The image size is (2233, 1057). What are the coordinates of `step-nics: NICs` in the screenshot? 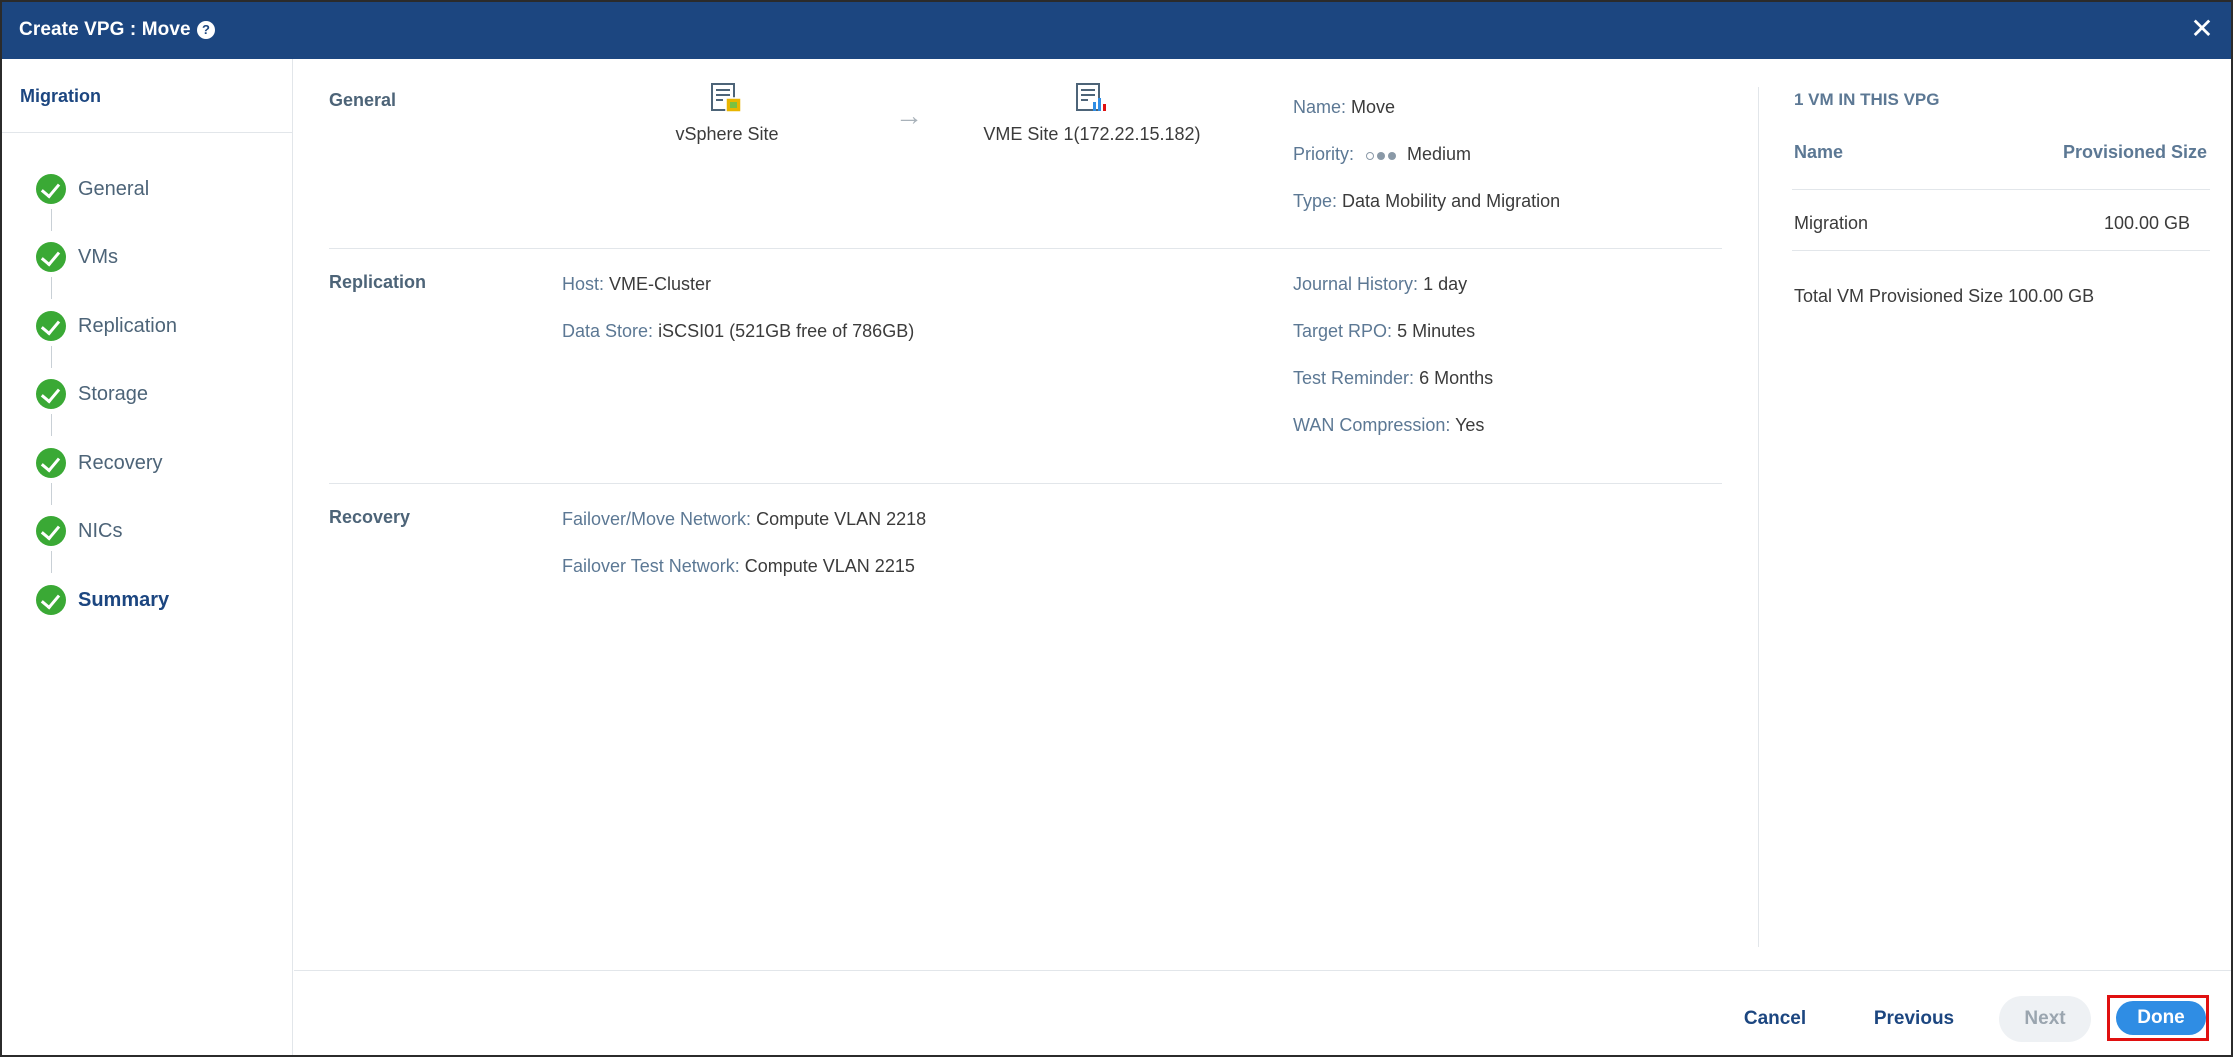 It's located at (156, 531).